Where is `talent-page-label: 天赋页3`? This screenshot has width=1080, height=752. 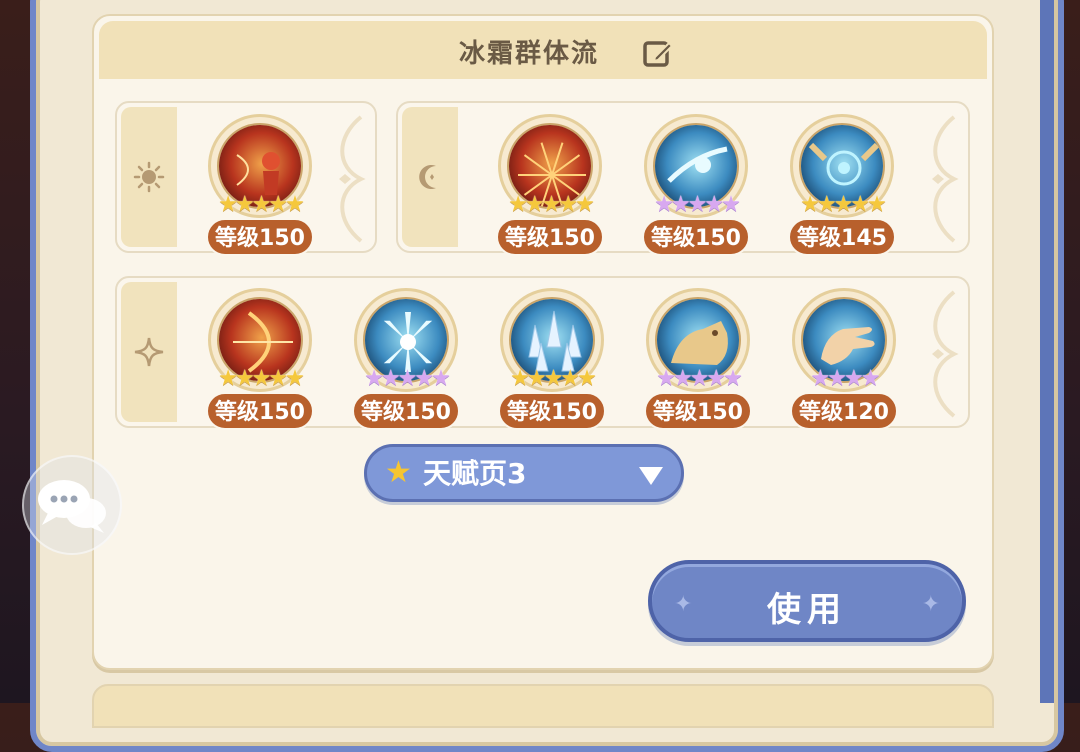
talent-page-label: 天赋页3 is located at coordinates (475, 473).